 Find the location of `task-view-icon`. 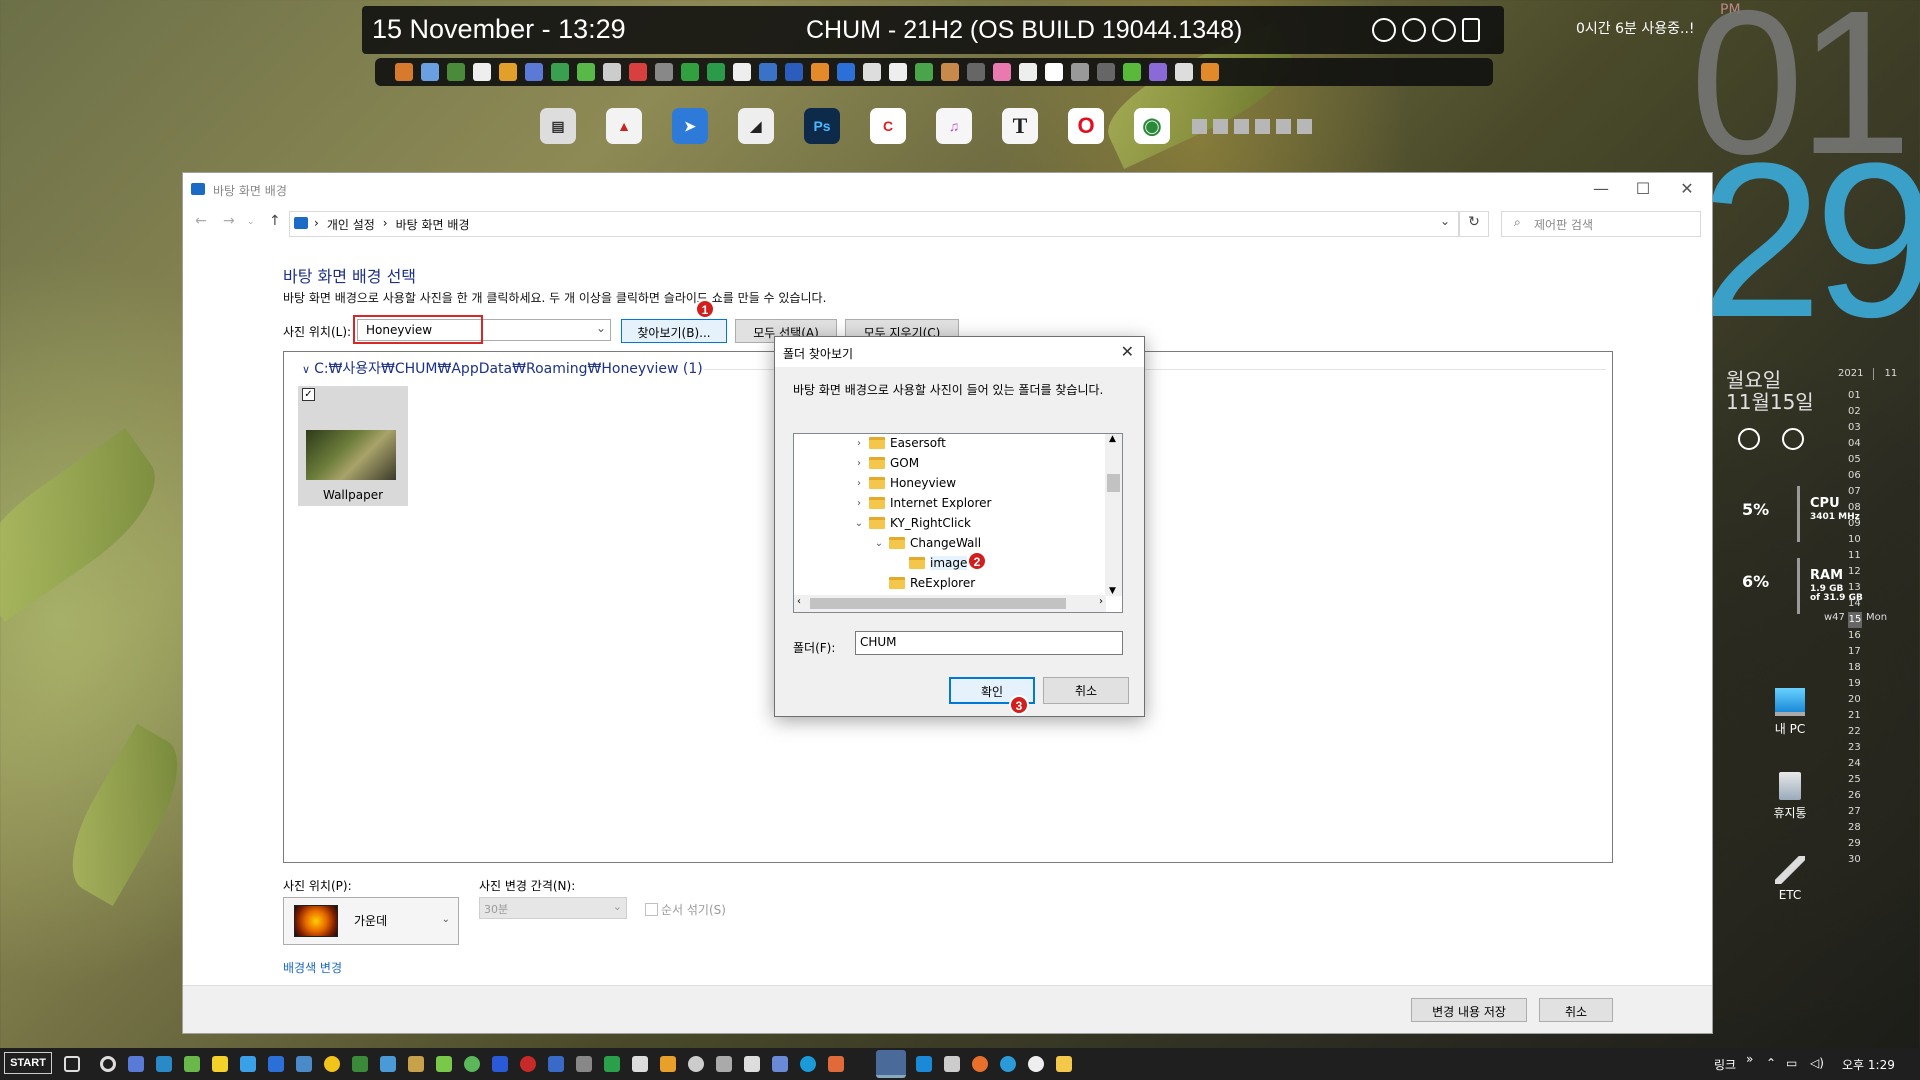

task-view-icon is located at coordinates (72, 1064).